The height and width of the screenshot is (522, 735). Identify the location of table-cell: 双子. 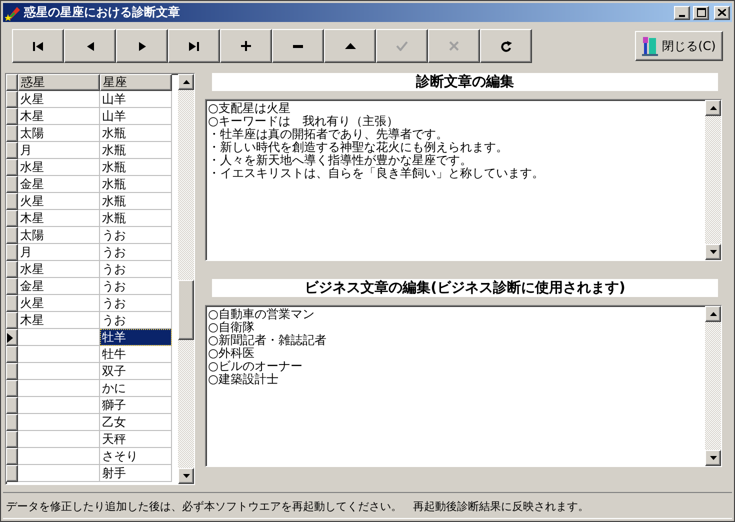
(136, 371).